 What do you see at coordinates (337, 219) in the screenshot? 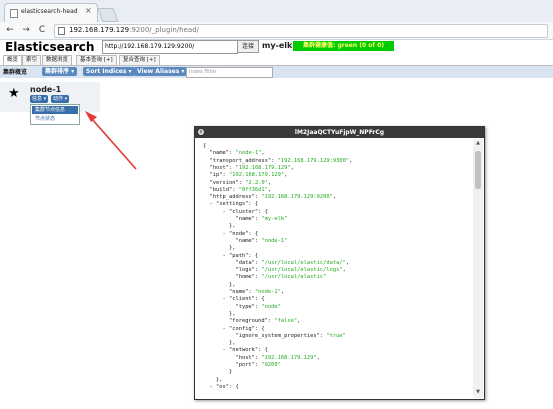
I see `json-line: "name": "my-elk"` at bounding box center [337, 219].